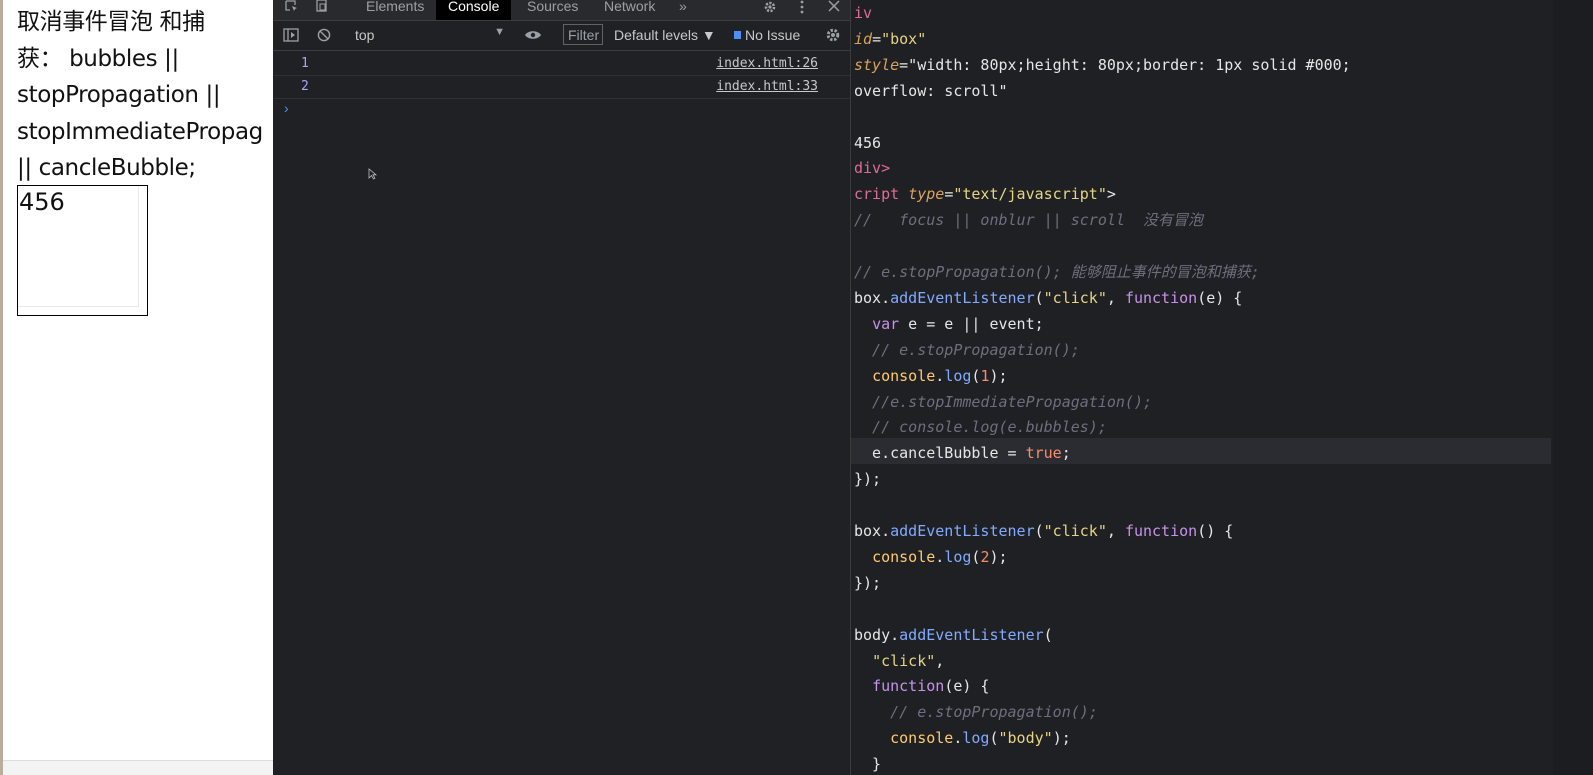 This screenshot has width=1593, height=775. Describe the element at coordinates (583, 34) in the screenshot. I see `filter-input: Filter` at that location.